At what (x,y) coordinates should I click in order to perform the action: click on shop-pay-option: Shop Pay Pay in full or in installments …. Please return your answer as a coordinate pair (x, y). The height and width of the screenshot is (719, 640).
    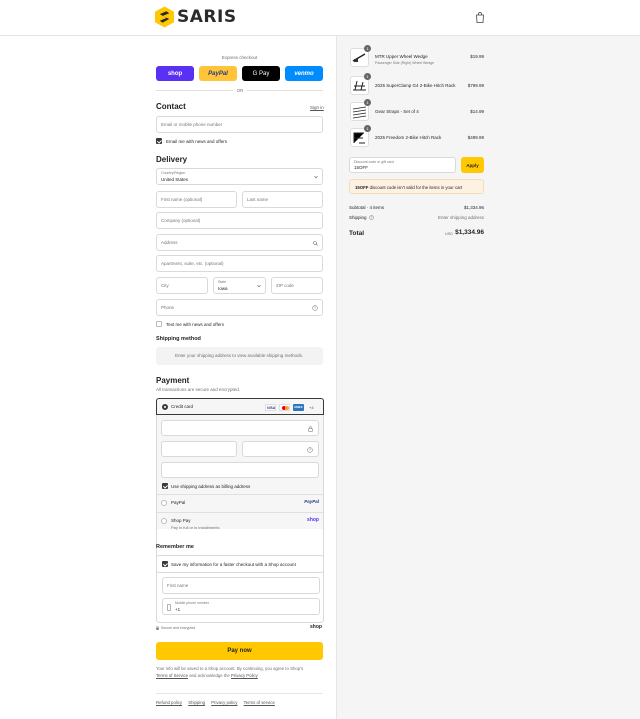
    Looking at the image, I should click on (240, 524).